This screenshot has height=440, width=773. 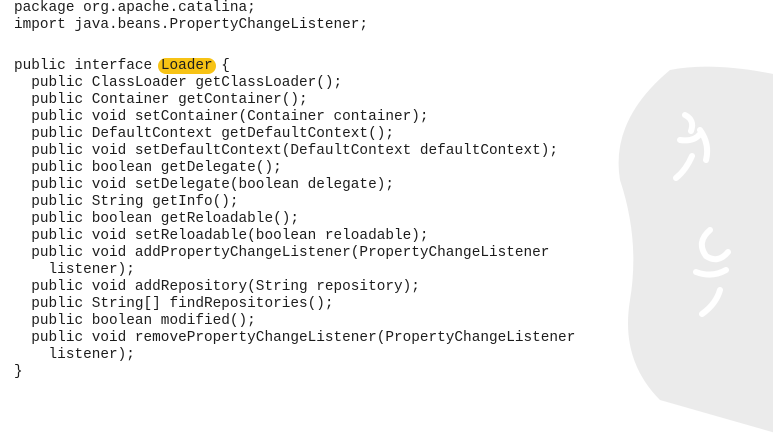 What do you see at coordinates (74, 270) in the screenshot?
I see `code-line-listener-continuation: listener);` at bounding box center [74, 270].